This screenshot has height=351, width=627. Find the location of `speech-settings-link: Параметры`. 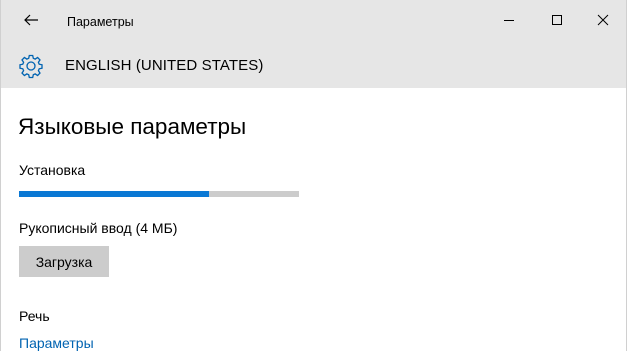

speech-settings-link: Параметры is located at coordinates (56, 343).